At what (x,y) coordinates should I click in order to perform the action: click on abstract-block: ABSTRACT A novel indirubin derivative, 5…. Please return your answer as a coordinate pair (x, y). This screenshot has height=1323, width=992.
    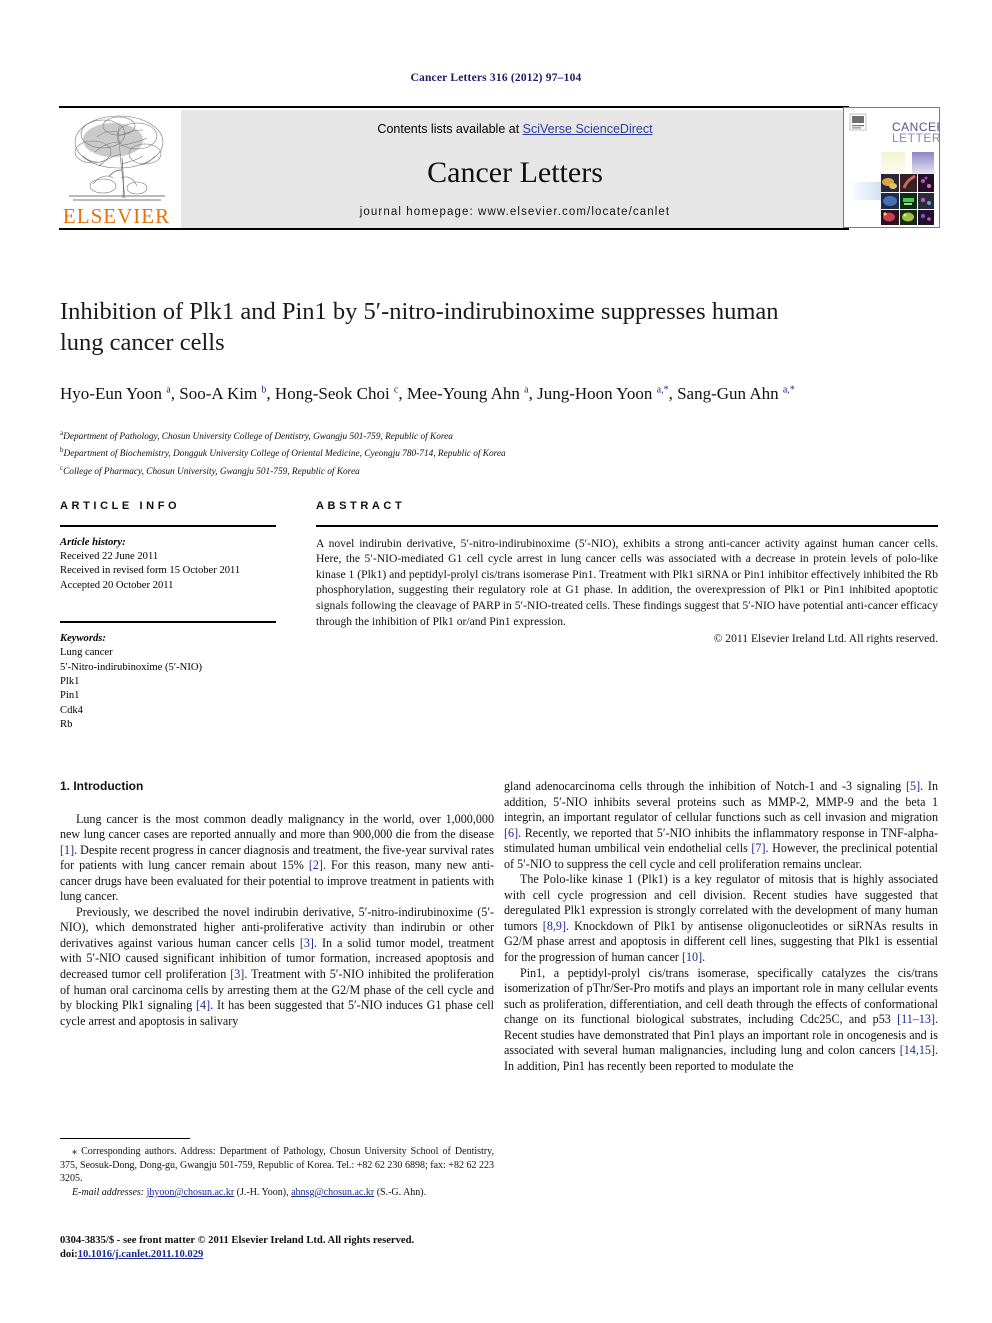
    Looking at the image, I should click on (627, 573).